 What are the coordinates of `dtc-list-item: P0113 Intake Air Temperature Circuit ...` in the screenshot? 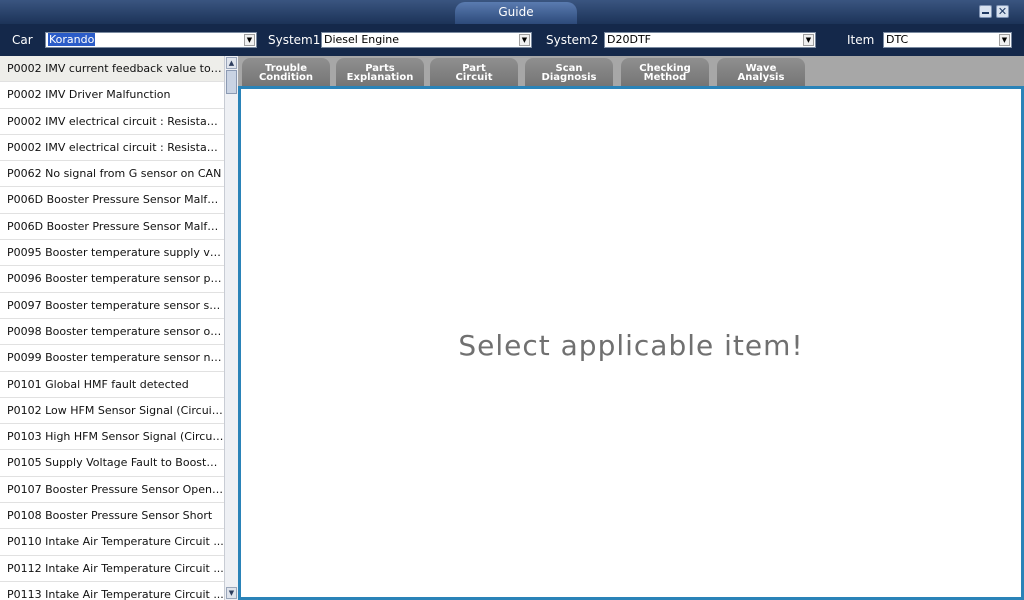 It's located at (112, 591).